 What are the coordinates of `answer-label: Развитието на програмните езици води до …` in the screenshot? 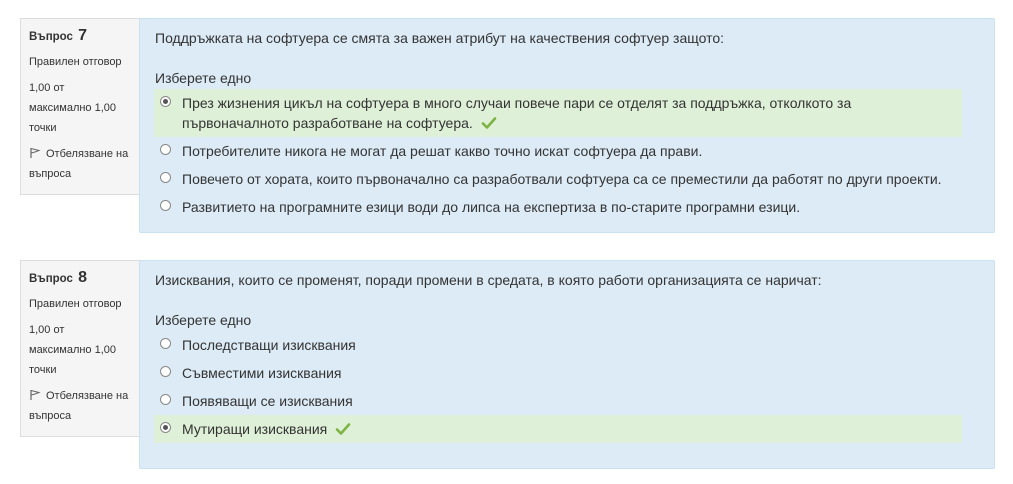 It's located at (491, 207).